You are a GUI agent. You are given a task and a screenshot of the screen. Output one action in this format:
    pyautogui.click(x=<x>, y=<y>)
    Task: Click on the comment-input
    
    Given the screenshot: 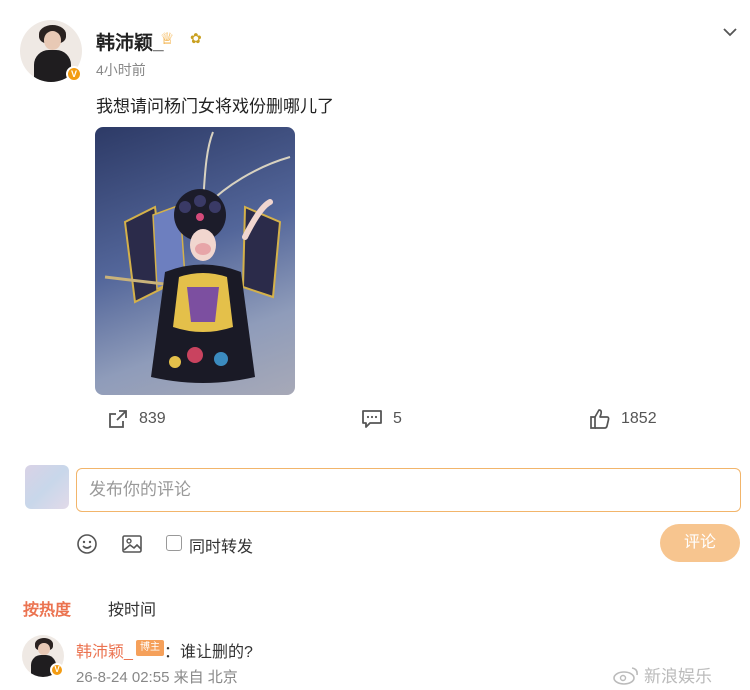 What is the action you would take?
    pyautogui.click(x=408, y=490)
    